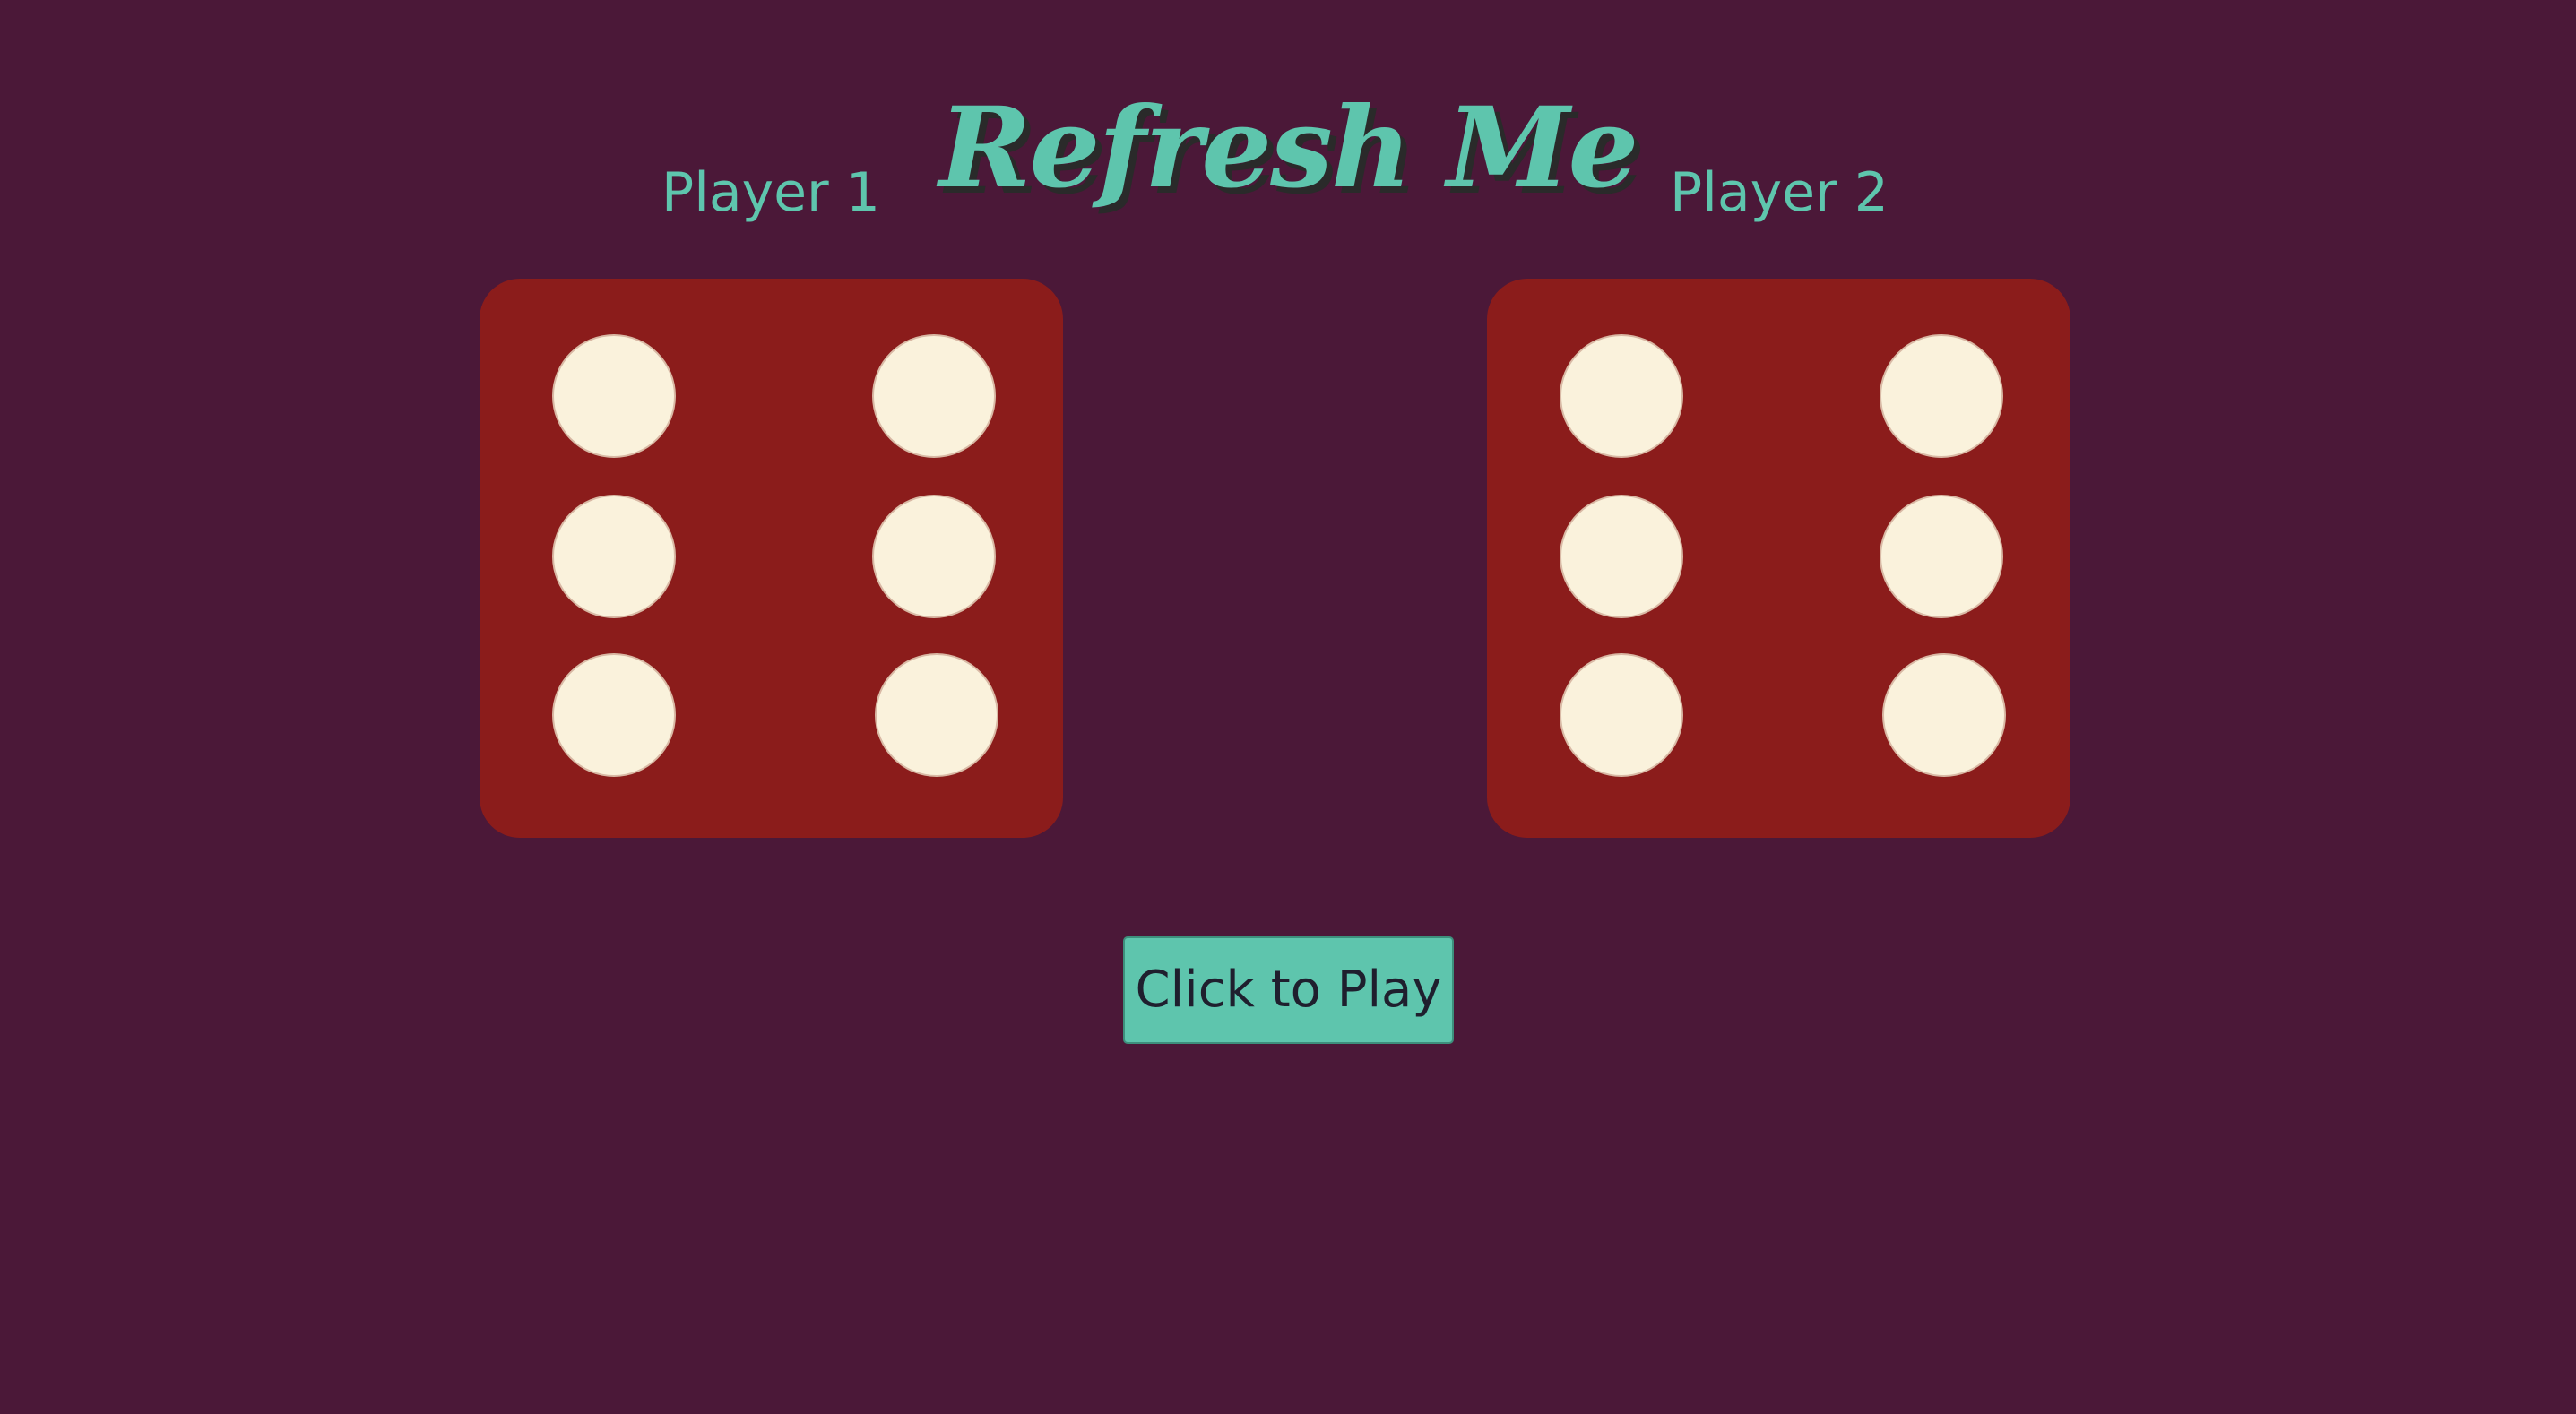  I want to click on player-1-die, so click(771, 558).